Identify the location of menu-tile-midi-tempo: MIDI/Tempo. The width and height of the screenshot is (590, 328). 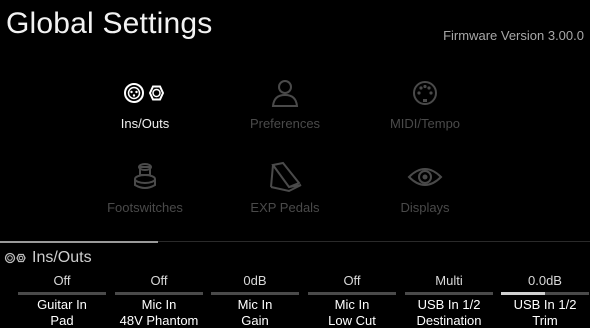
(425, 107).